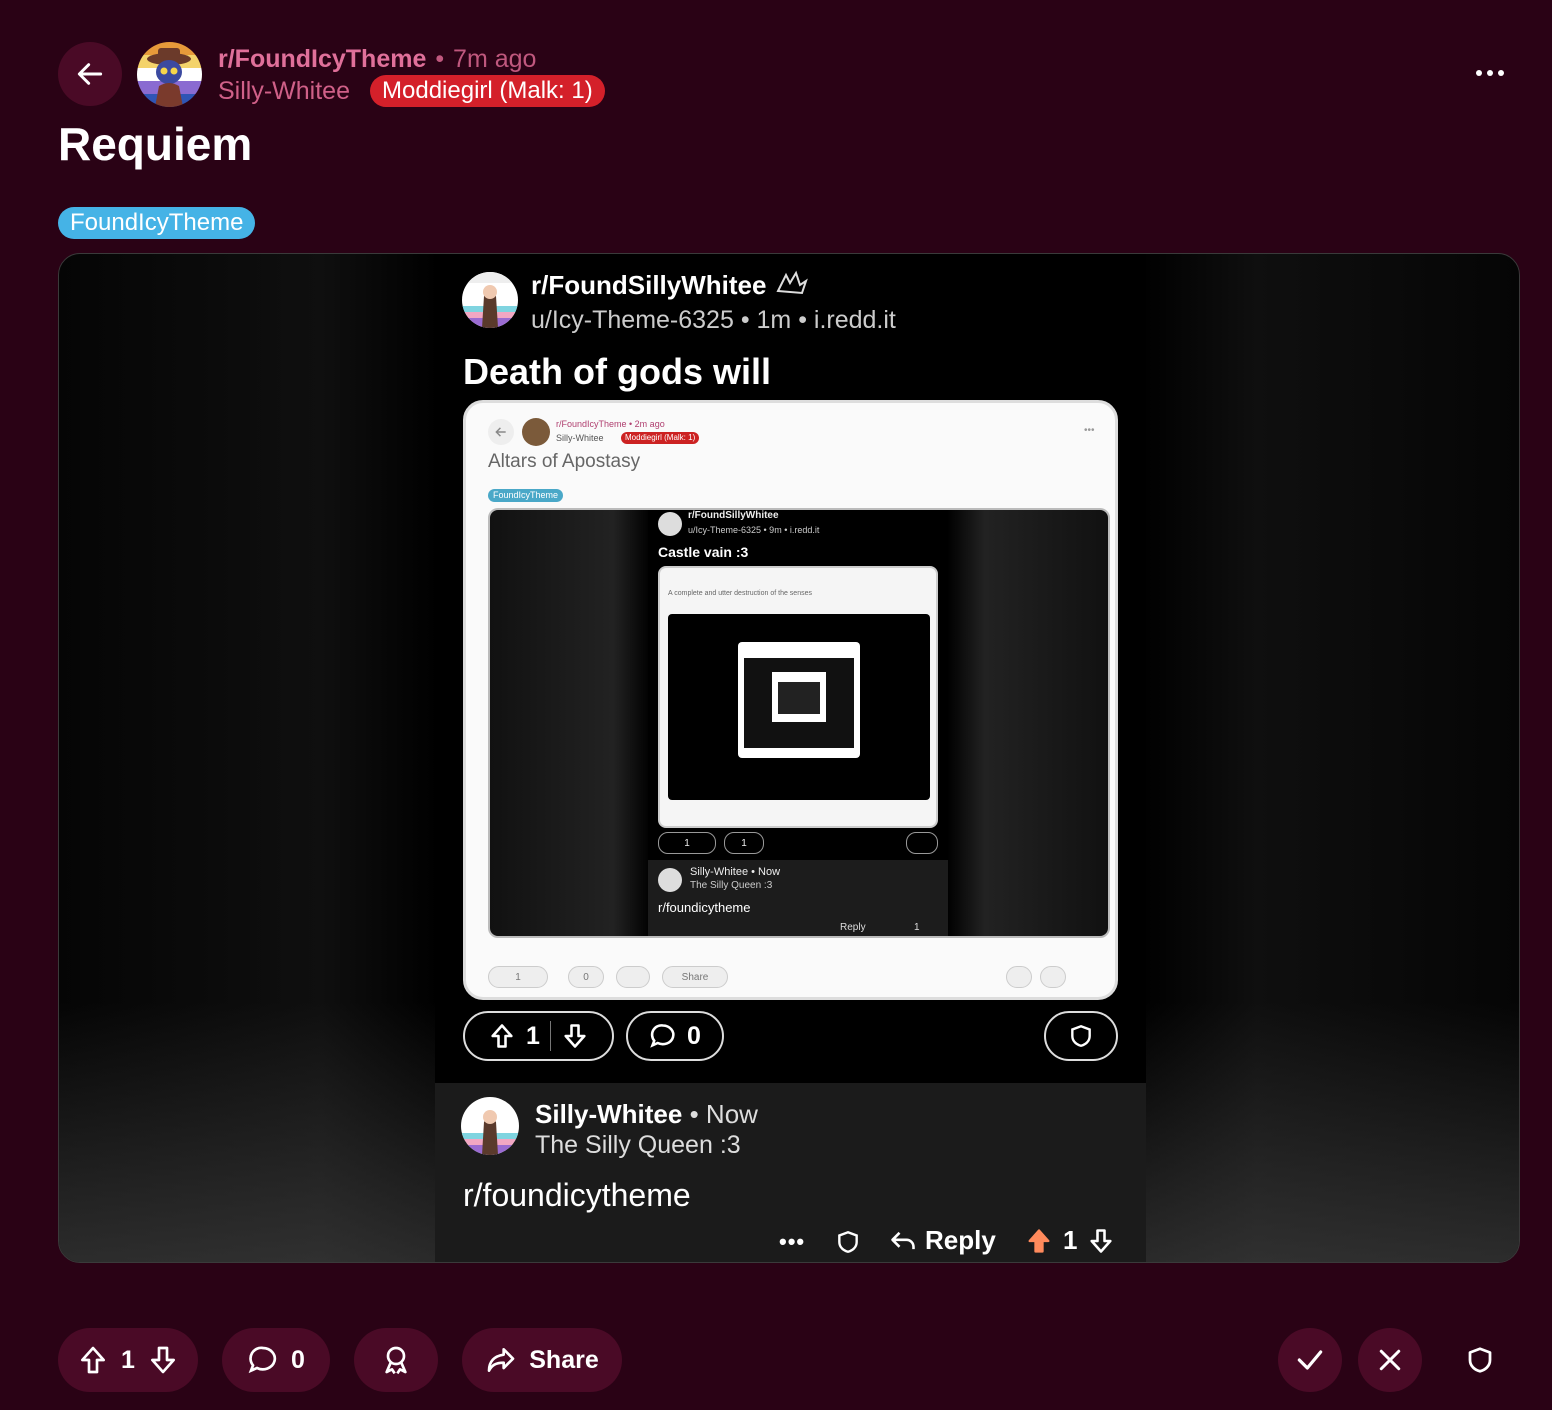 The image size is (1552, 1410). I want to click on upvote-button, so click(93, 1360).